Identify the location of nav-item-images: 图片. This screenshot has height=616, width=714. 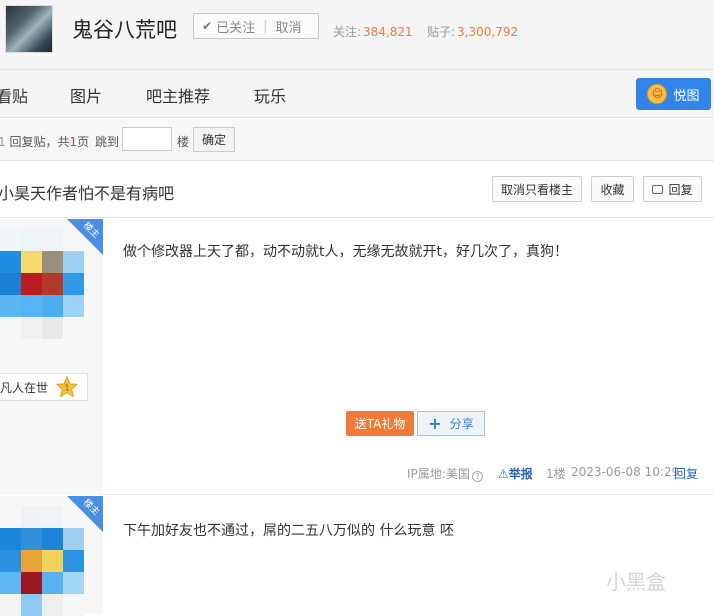
(86, 95).